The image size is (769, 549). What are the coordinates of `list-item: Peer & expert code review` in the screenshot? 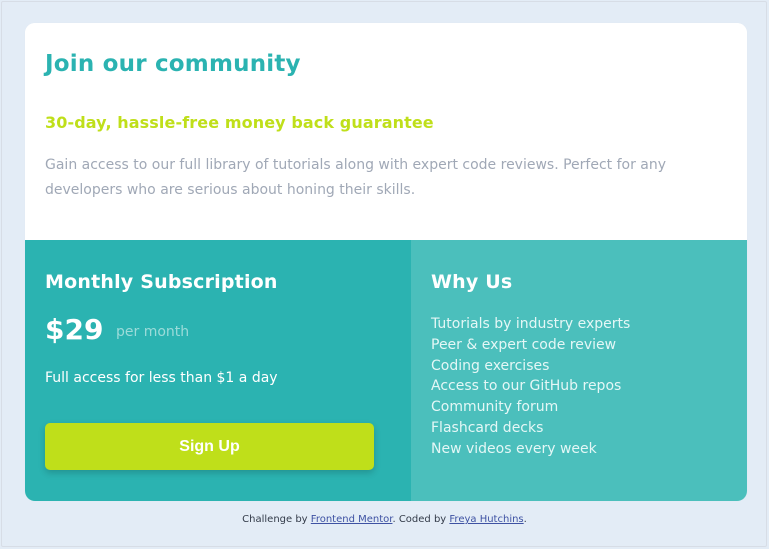 It's located at (524, 344).